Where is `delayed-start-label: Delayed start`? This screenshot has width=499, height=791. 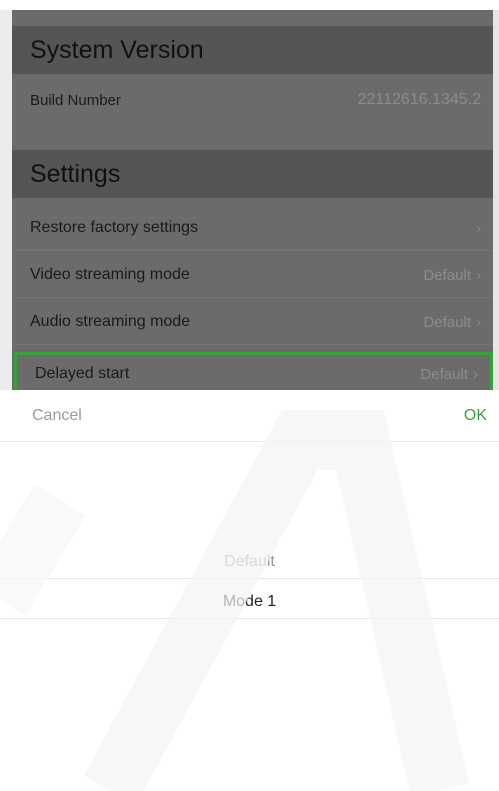
delayed-start-label: Delayed start is located at coordinates (82, 373).